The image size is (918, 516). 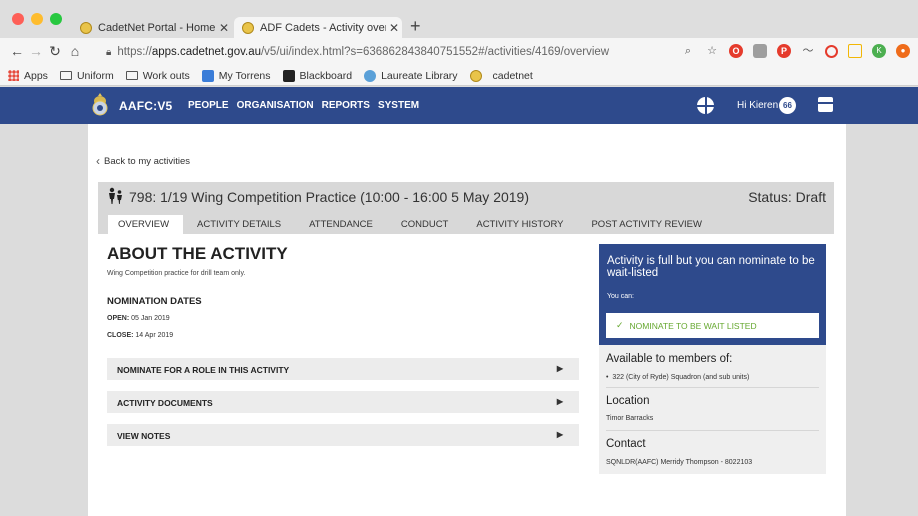 What do you see at coordinates (86, 76) in the screenshot?
I see `bookmark-uniform: Uniform` at bounding box center [86, 76].